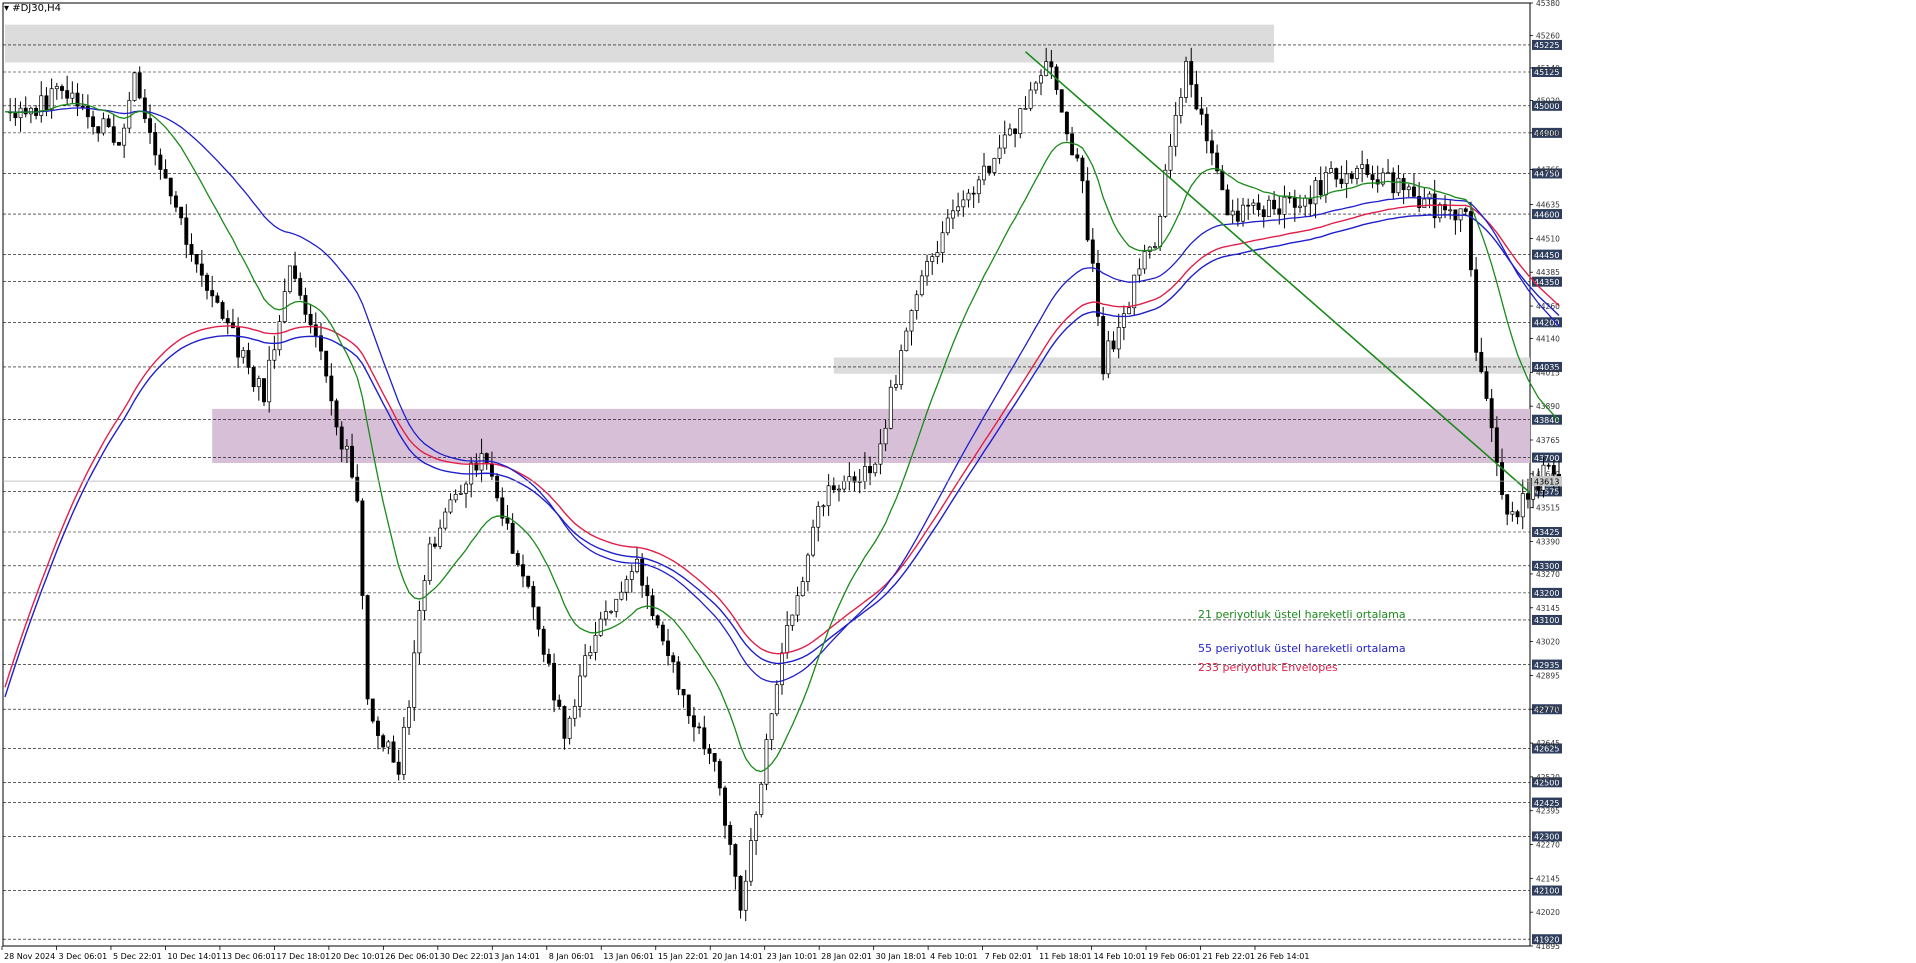 The height and width of the screenshot is (963, 1916). I want to click on y-tick-label-3: 45020, so click(1548, 100).